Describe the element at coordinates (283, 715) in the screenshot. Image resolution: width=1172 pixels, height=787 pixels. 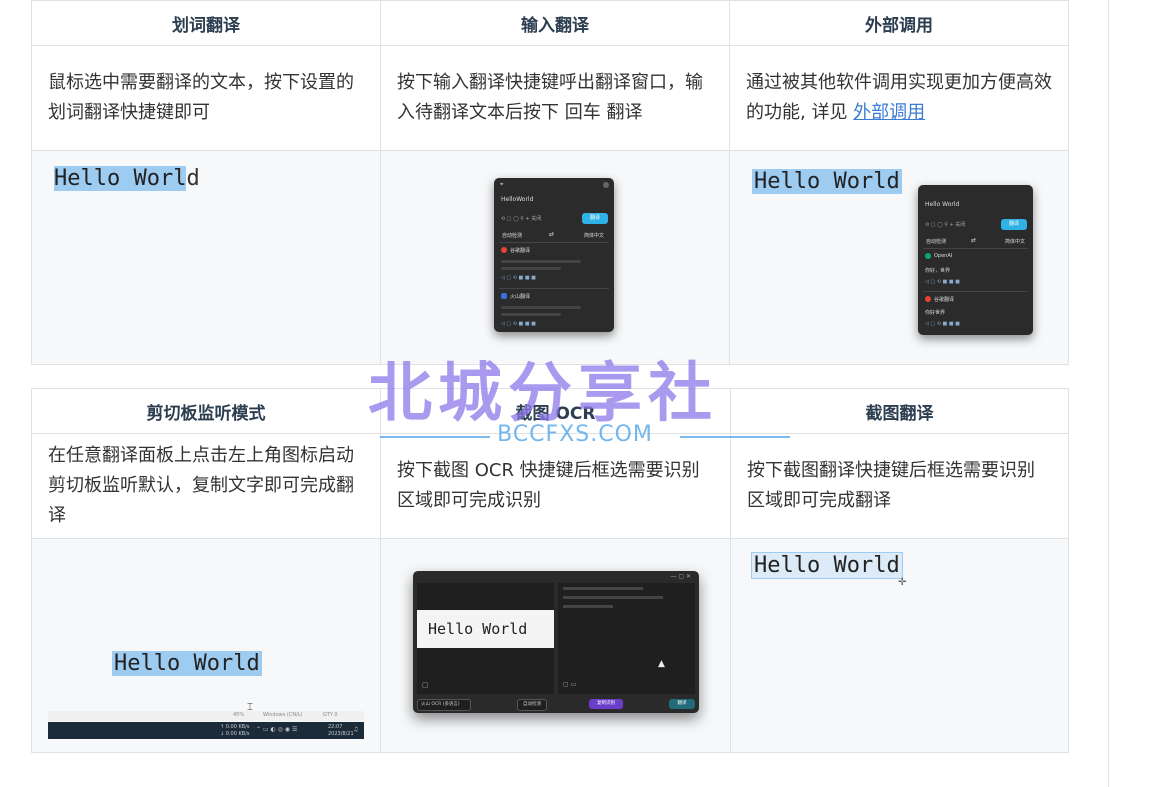
I see `taskbar-keyboard: Windows (CN/L)` at that location.